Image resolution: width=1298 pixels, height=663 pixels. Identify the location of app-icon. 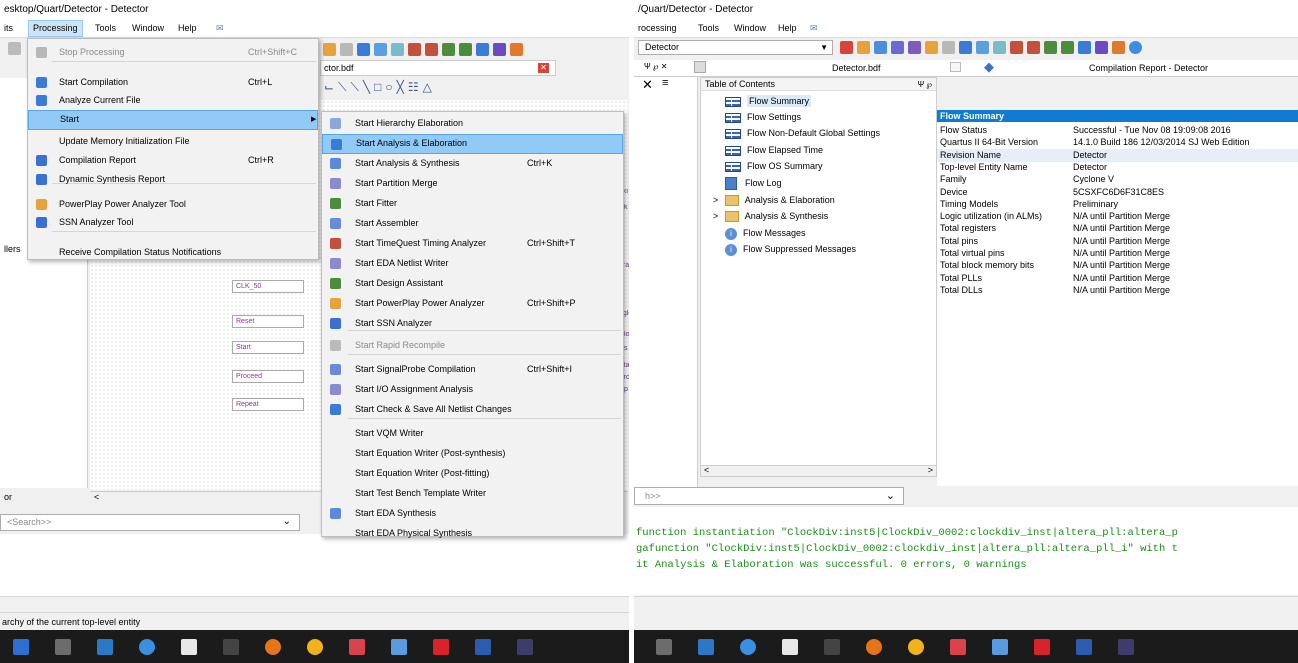
(525, 646).